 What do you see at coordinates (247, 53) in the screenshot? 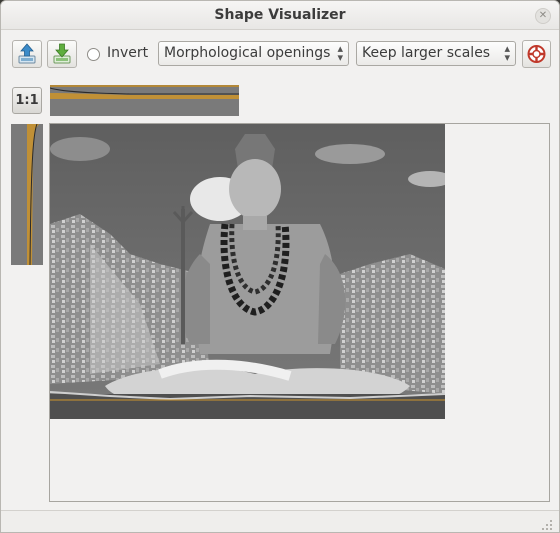
I see `filter-select-value: Morphological openings` at bounding box center [247, 53].